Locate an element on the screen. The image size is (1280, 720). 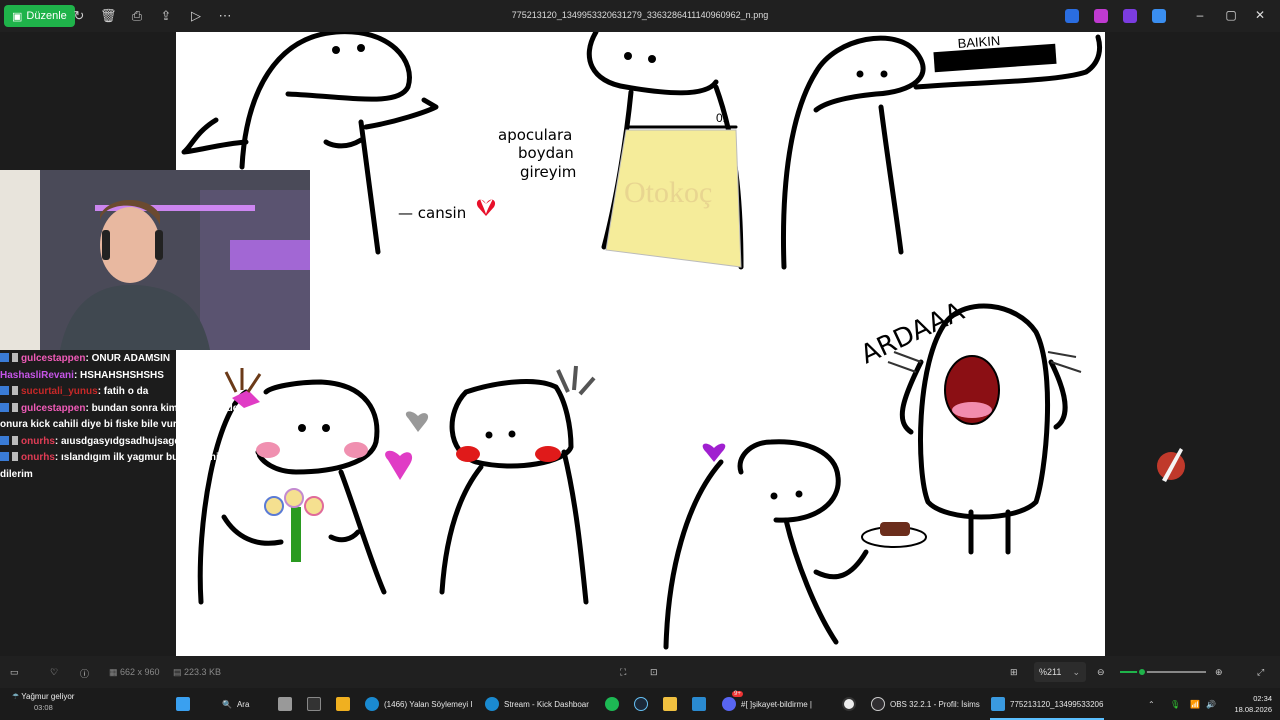
clock-time: 02:34 is located at coordinates (1262, 698).